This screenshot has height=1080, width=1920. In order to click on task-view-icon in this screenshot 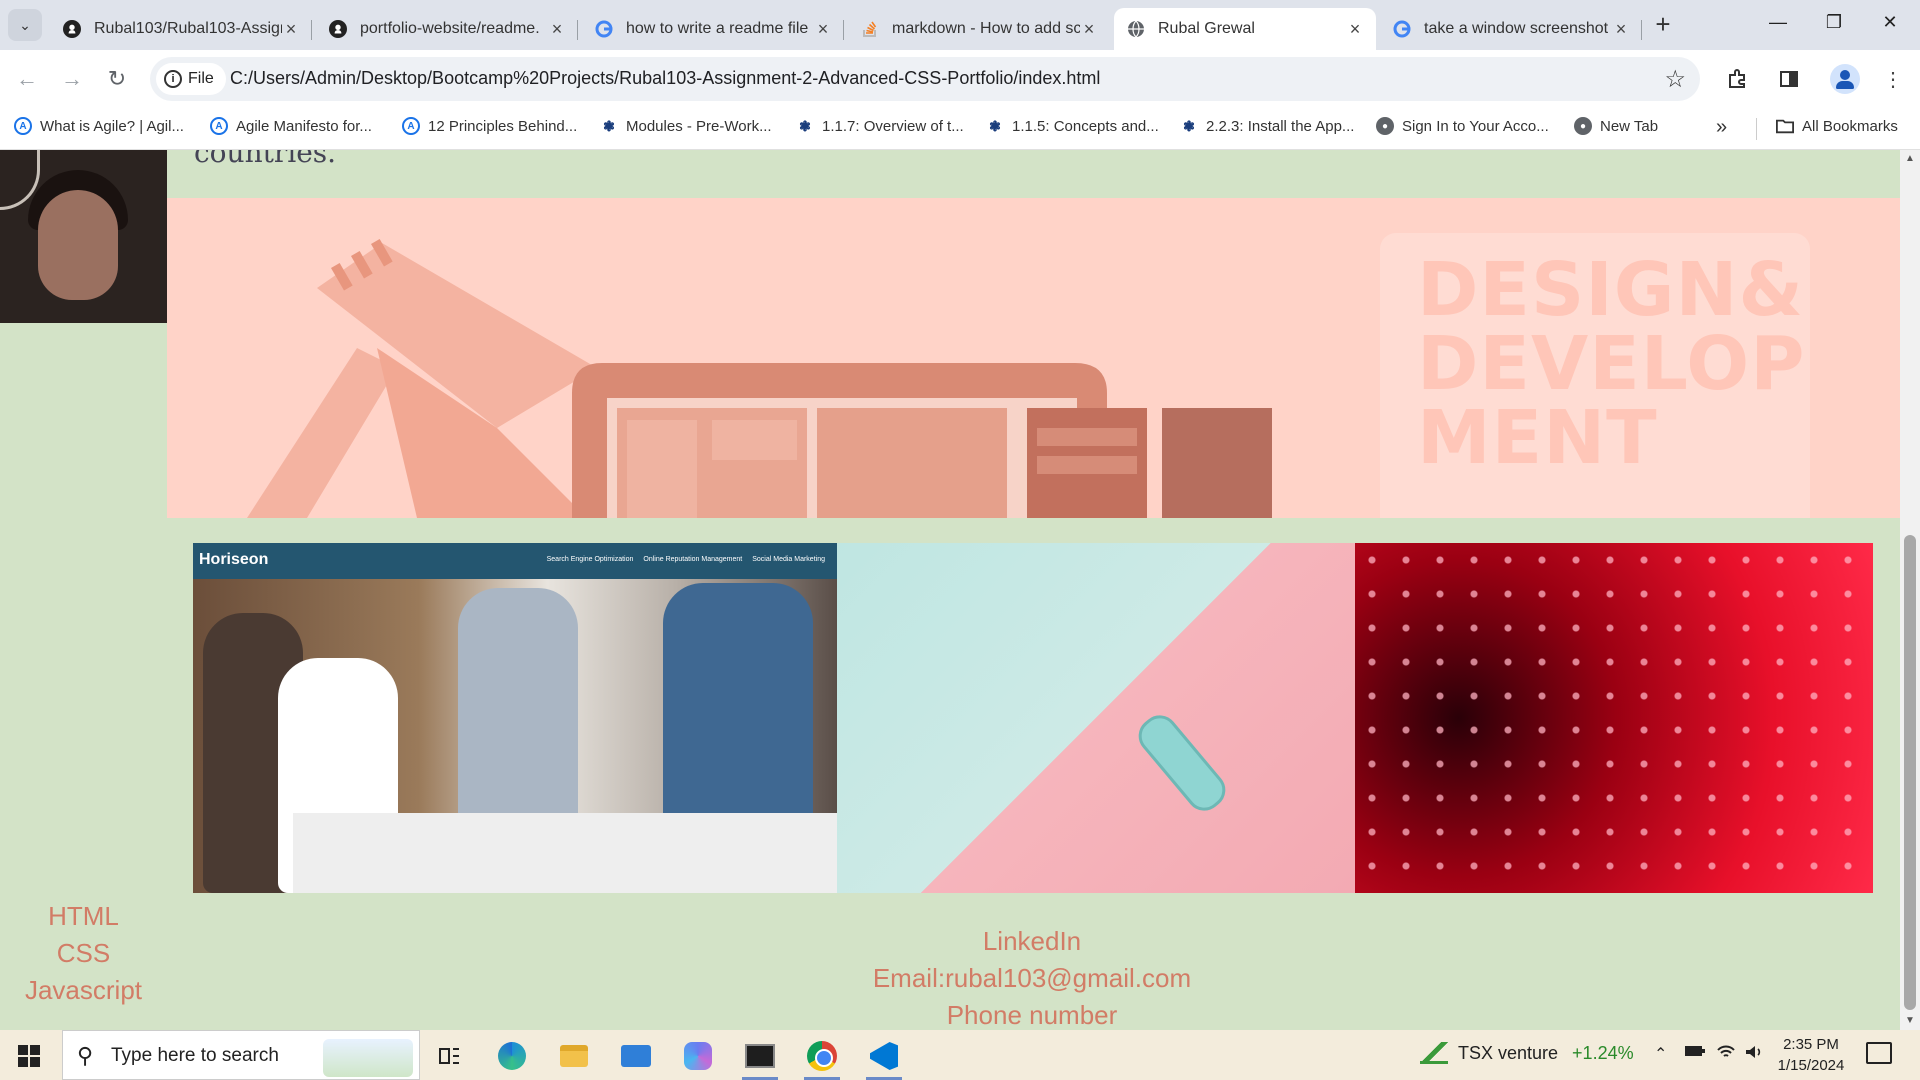, I will do `click(450, 1056)`.